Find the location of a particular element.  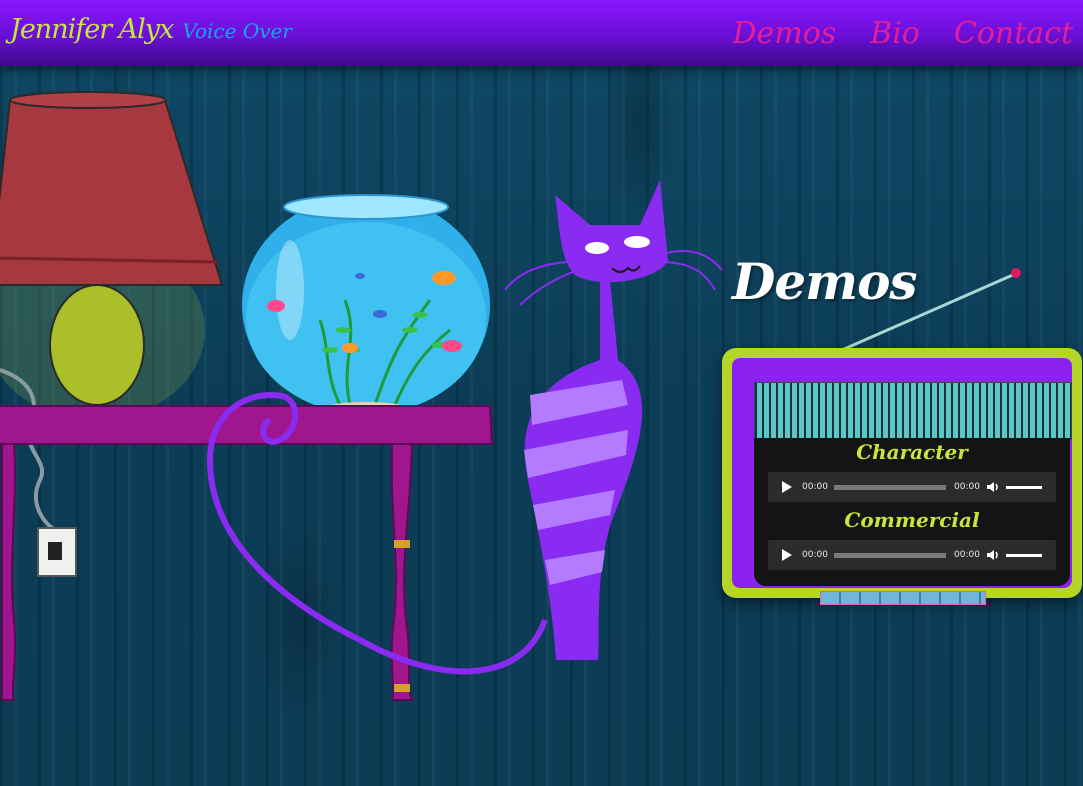

table-leg-left is located at coordinates (9, 572).